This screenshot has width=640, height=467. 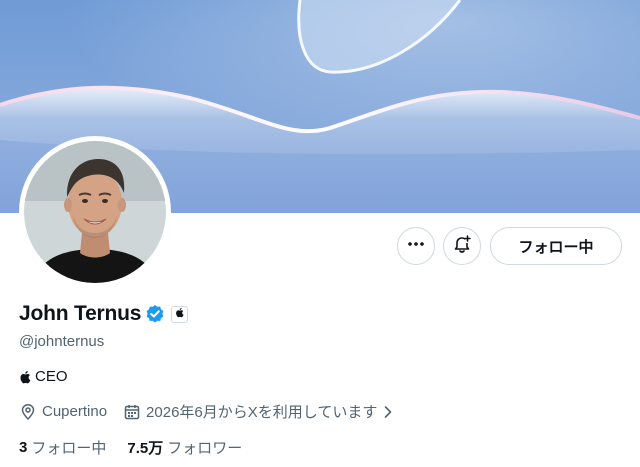 What do you see at coordinates (556, 246) in the screenshot?
I see `following-button: フォロー中` at bounding box center [556, 246].